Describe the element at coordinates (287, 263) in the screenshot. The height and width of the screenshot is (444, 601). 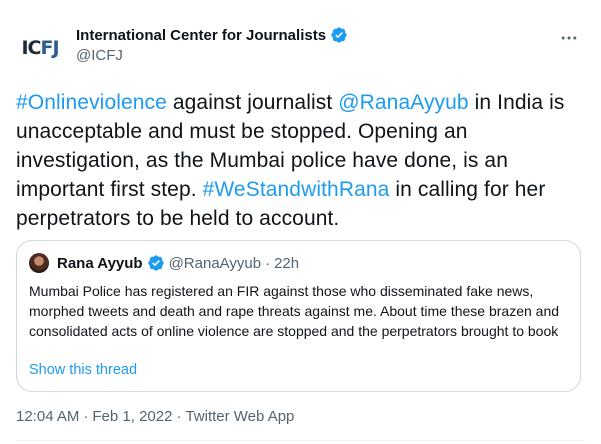
I see `quoted-timestamp: 22h` at that location.